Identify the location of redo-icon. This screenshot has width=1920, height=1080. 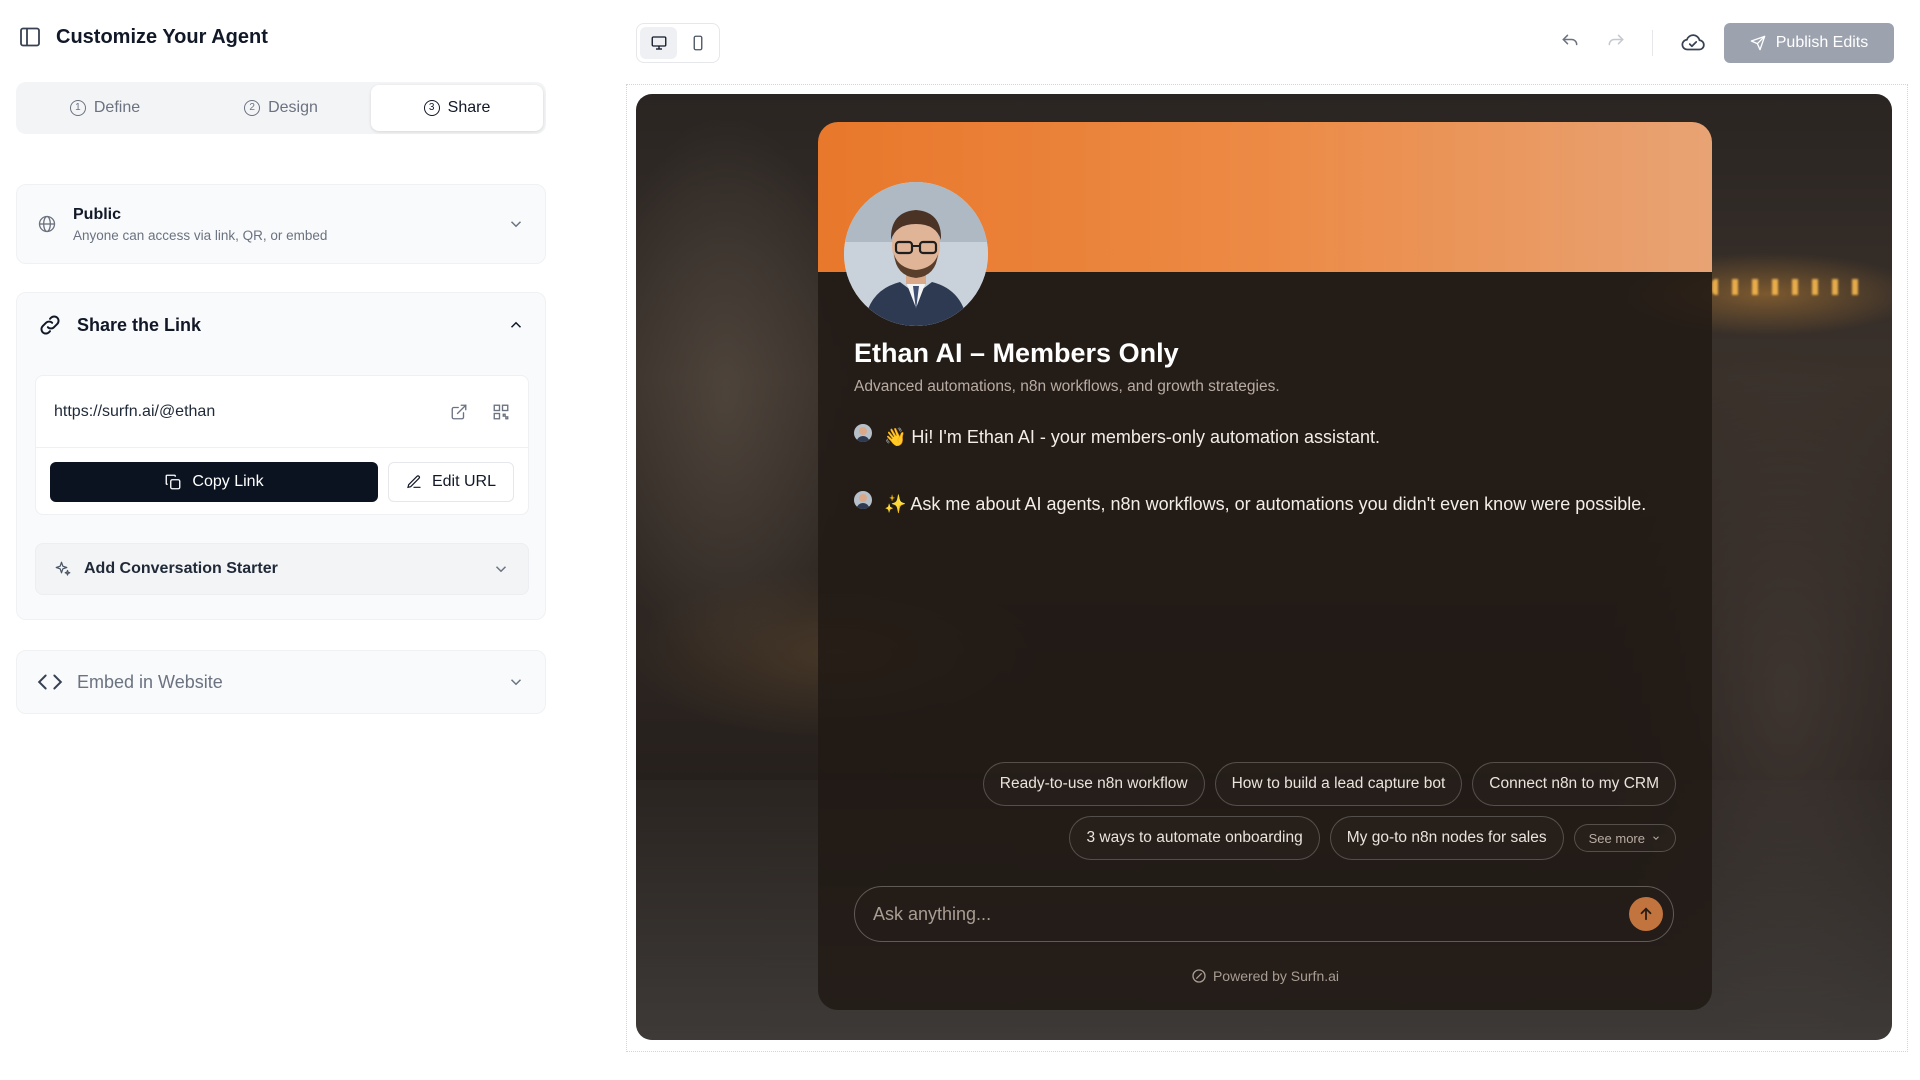
(1616, 42).